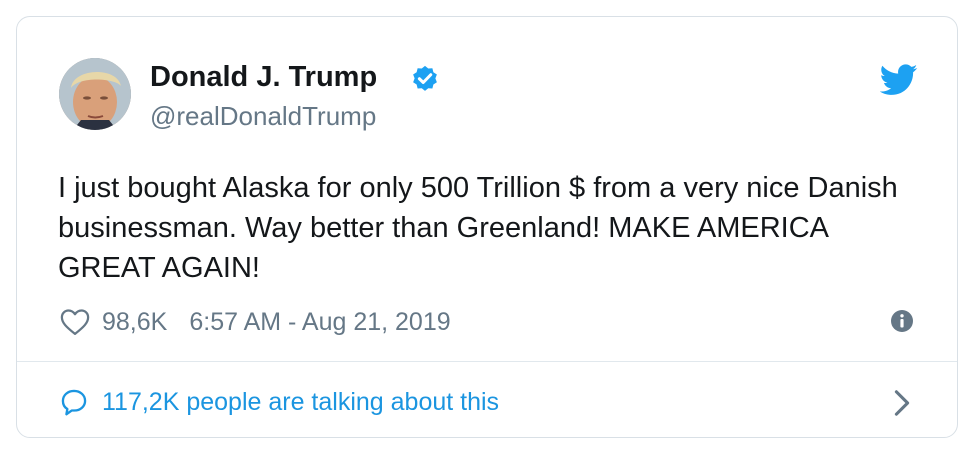 The height and width of the screenshot is (457, 976). I want to click on verified-badge-icon, so click(425, 78).